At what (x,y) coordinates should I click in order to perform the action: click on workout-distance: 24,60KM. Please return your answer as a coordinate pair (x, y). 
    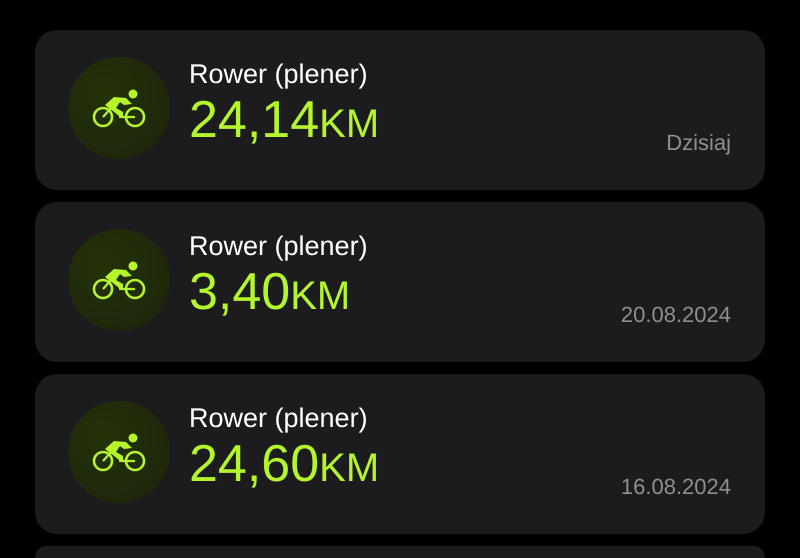
    Looking at the image, I should click on (284, 465).